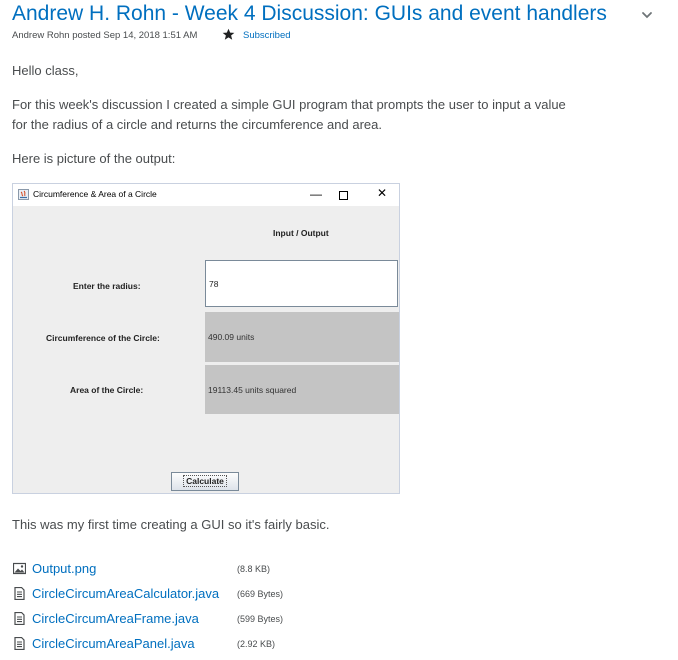 This screenshot has height=660, width=678. I want to click on chevron-down-icon, so click(647, 15).